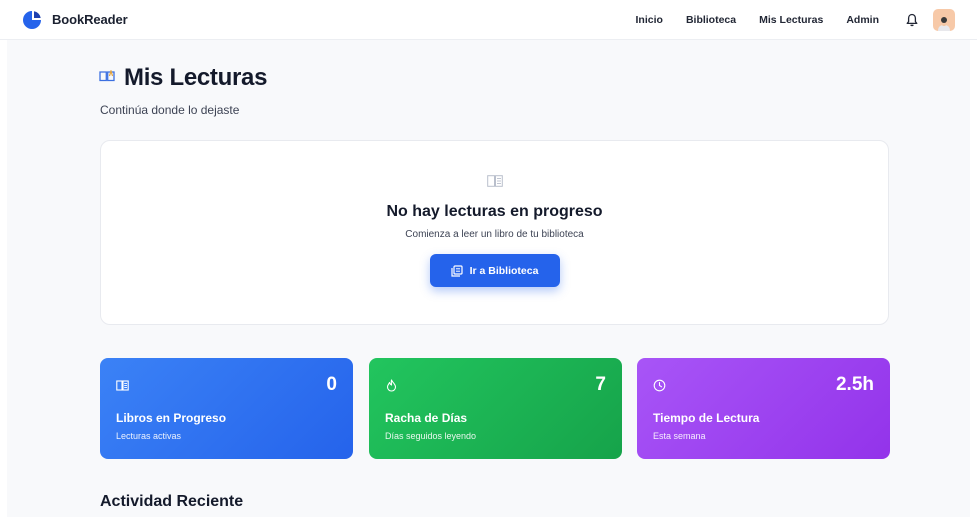 This screenshot has width=977, height=517. I want to click on main-nav: Inicio Biblioteca Mis Lecturas Admin, so click(795, 19).